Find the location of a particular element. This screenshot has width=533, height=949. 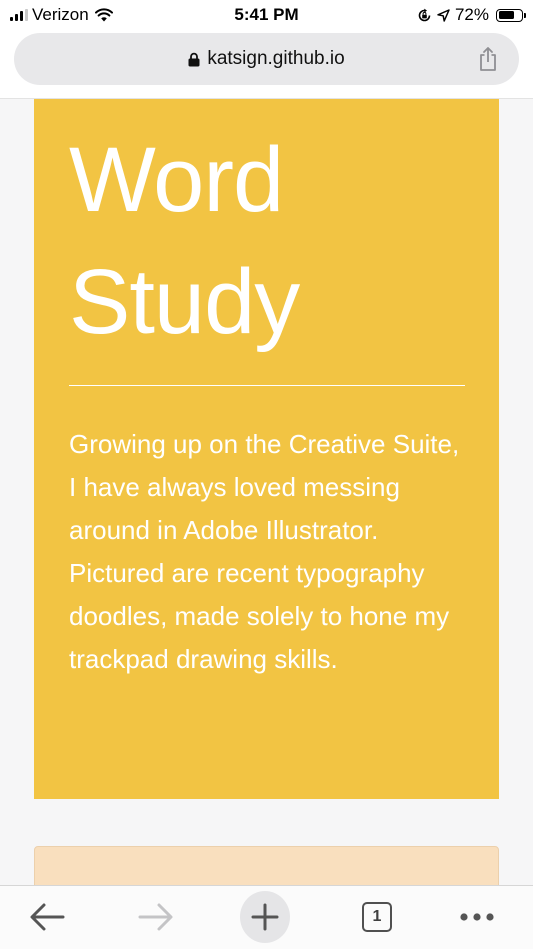

more-button is located at coordinates (477, 917).